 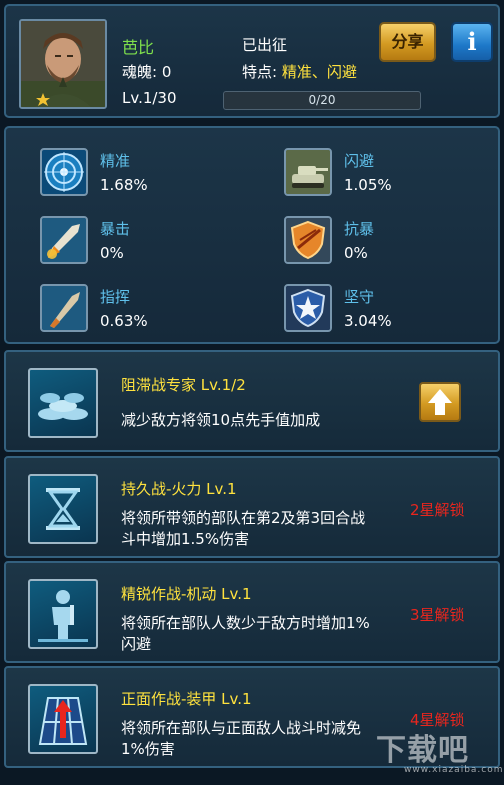 What do you see at coordinates (63, 64) in the screenshot?
I see `hero-portrait-avatar` at bounding box center [63, 64].